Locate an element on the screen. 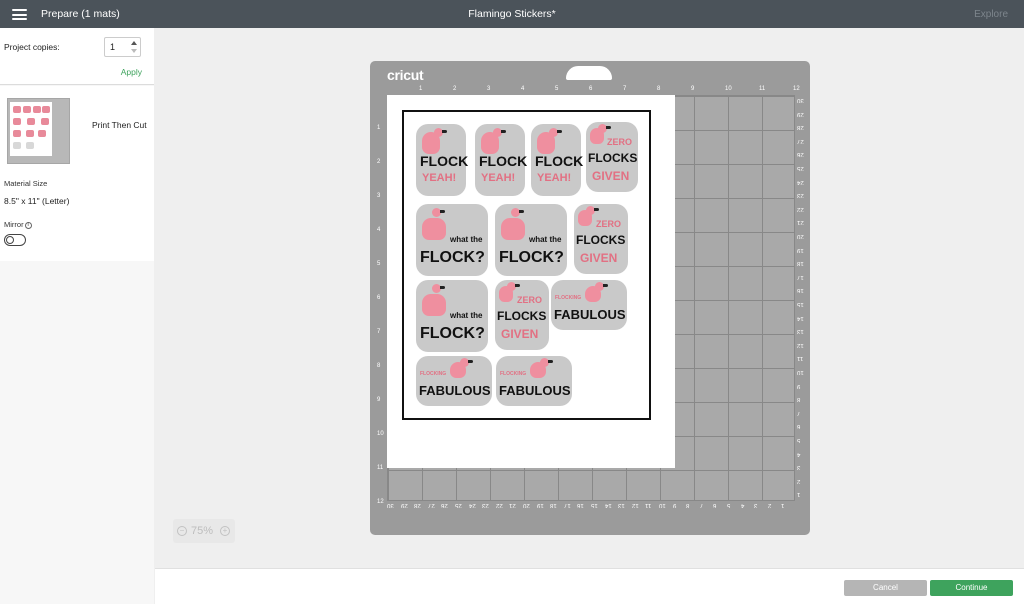 The image size is (1024, 604). ruler-tick-label: 14 is located at coordinates (800, 317).